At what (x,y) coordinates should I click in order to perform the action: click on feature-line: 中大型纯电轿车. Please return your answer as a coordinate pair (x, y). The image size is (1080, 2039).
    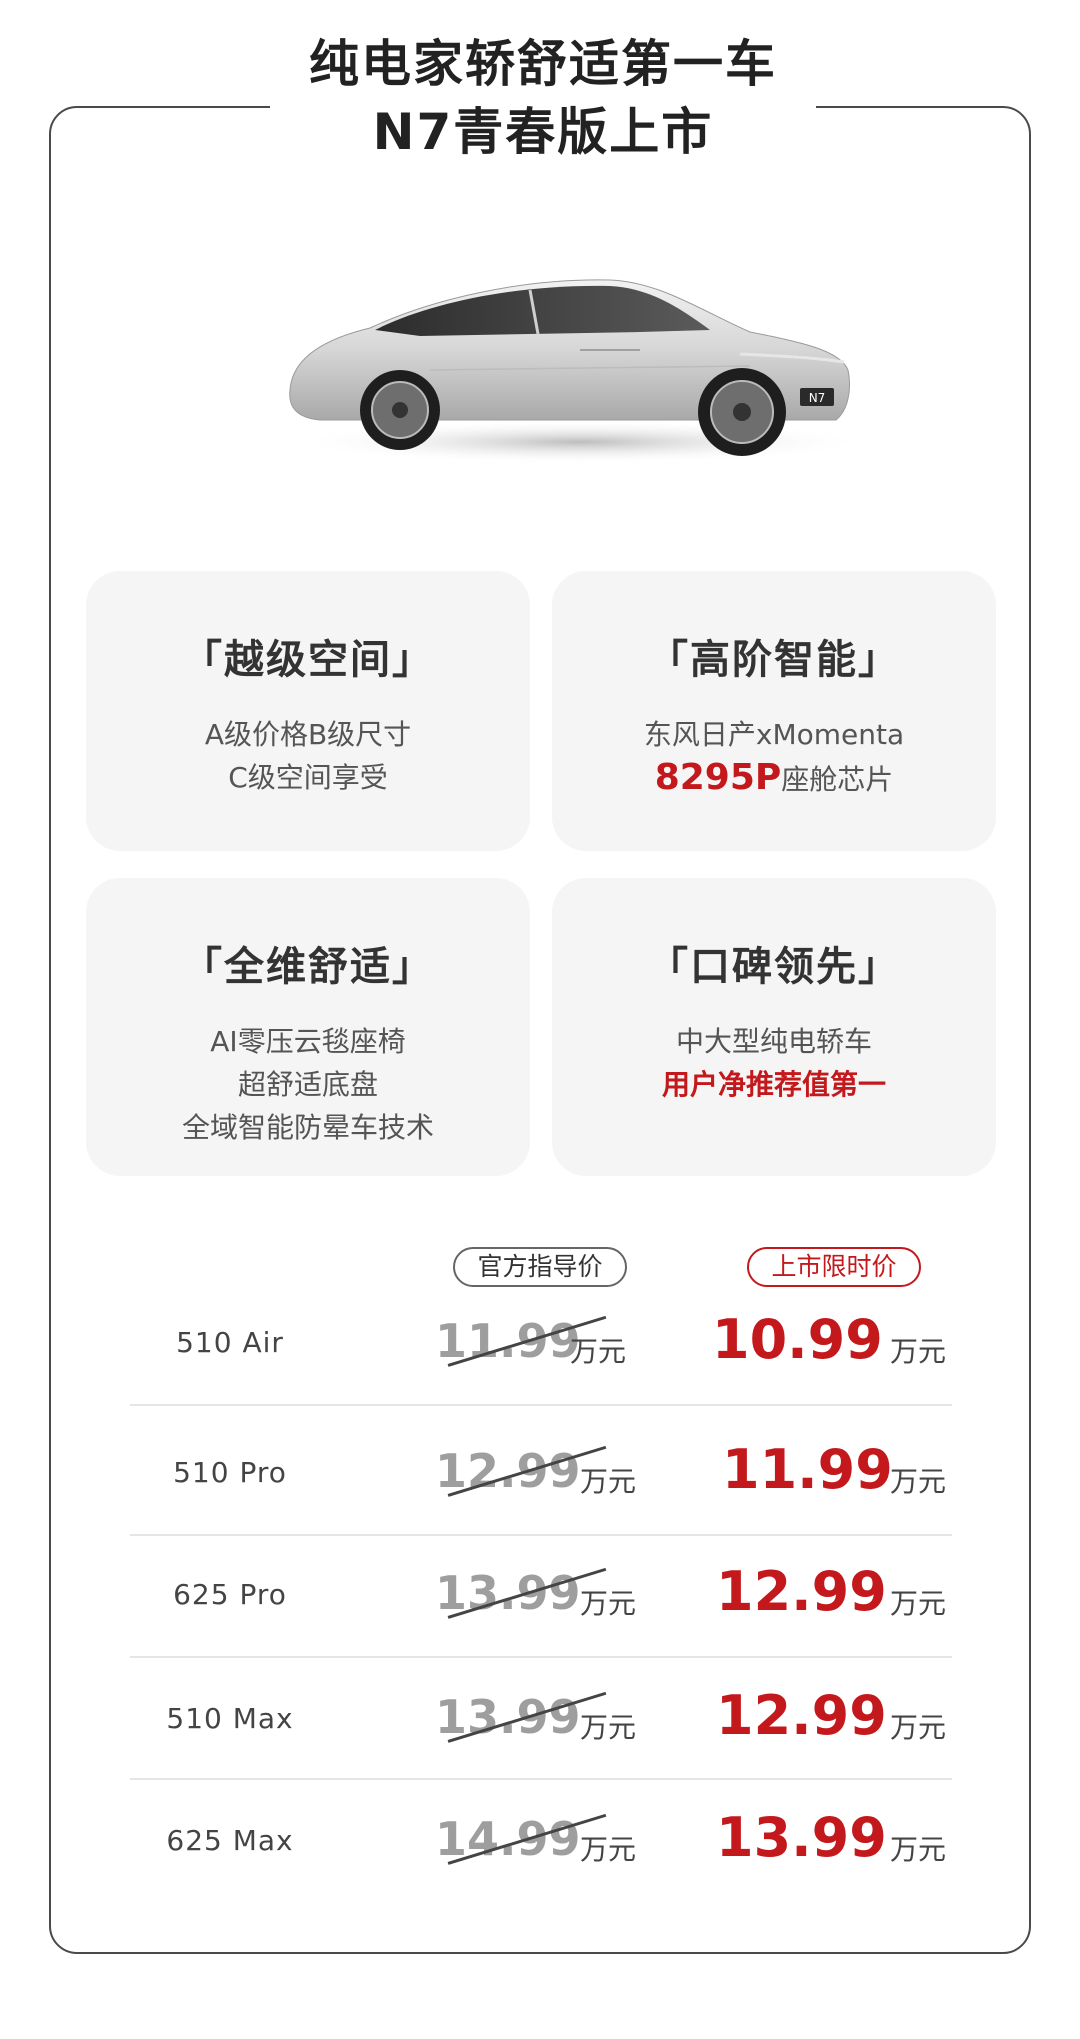
    Looking at the image, I should click on (773, 1041).